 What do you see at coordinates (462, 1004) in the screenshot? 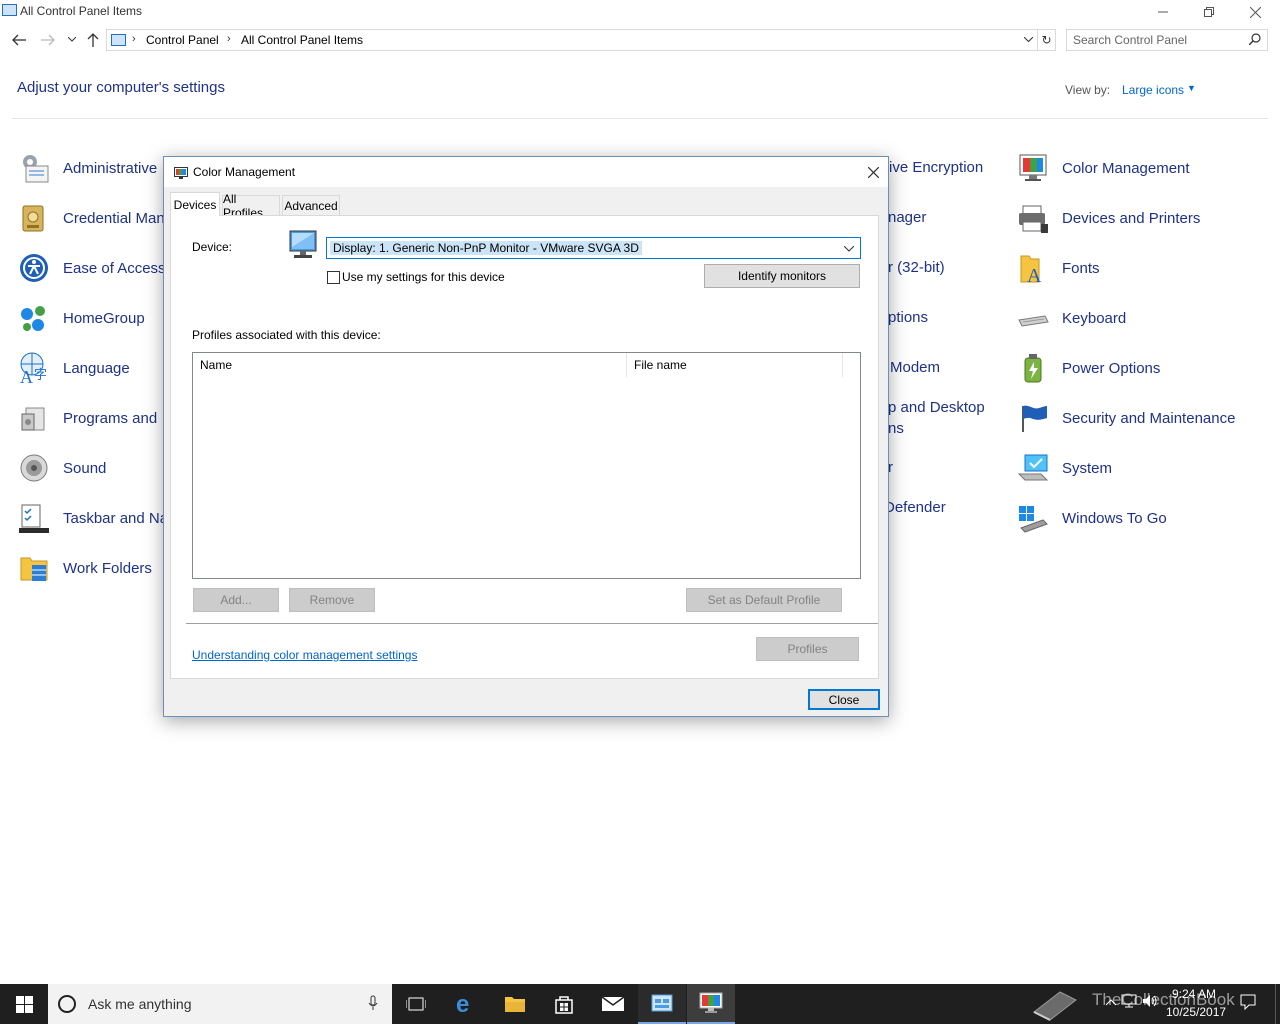
I see `svg-text: e` at bounding box center [462, 1004].